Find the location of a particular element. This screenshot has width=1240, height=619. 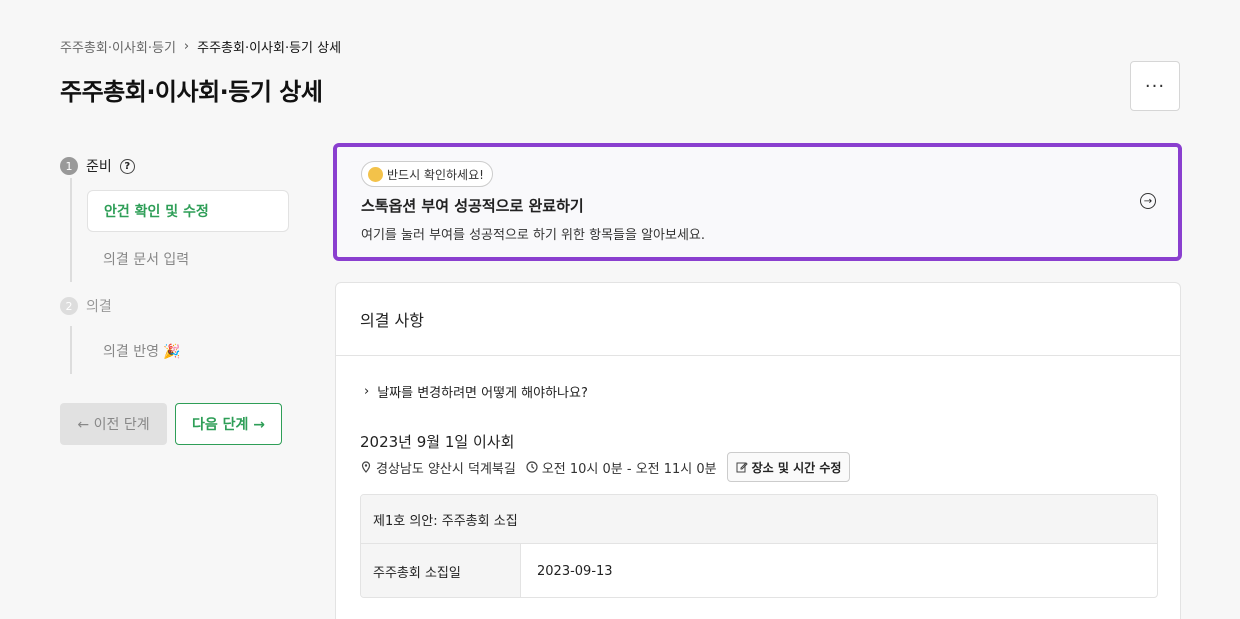

step-label: 의결 is located at coordinates (99, 307).